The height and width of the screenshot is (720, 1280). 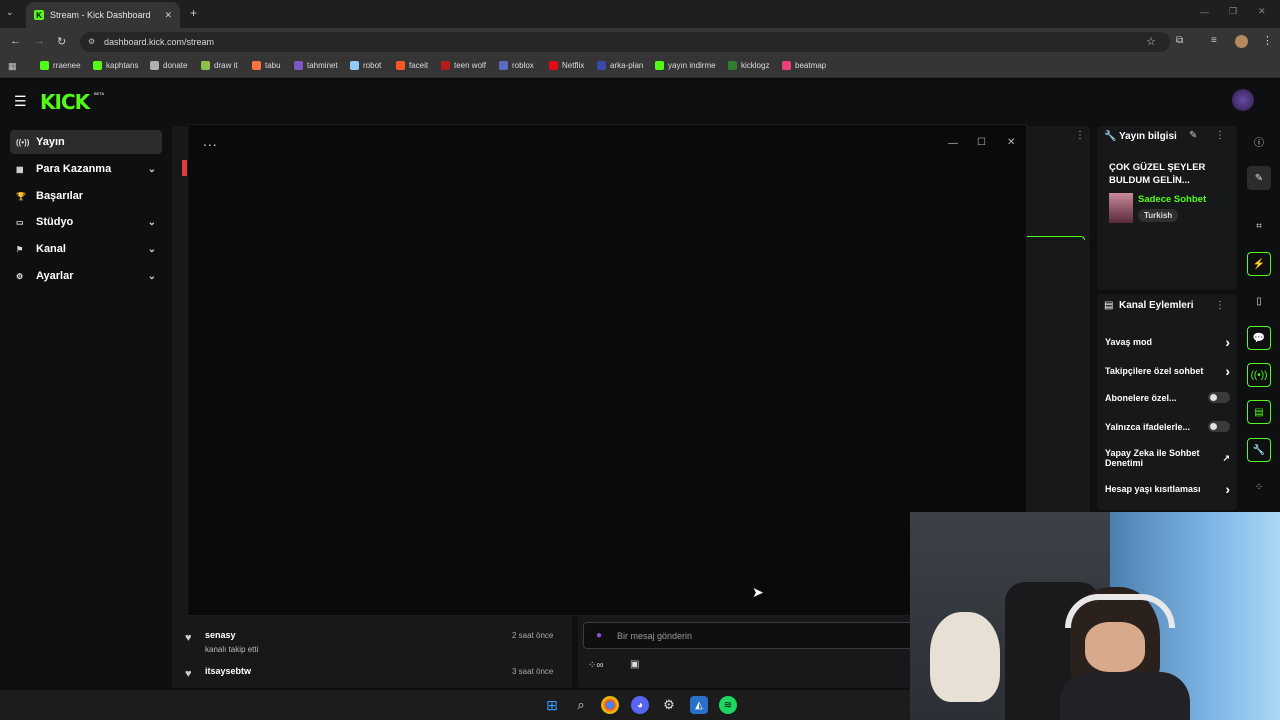 What do you see at coordinates (1227, 371) in the screenshot?
I see `chevron-right-icon: ›` at bounding box center [1227, 371].